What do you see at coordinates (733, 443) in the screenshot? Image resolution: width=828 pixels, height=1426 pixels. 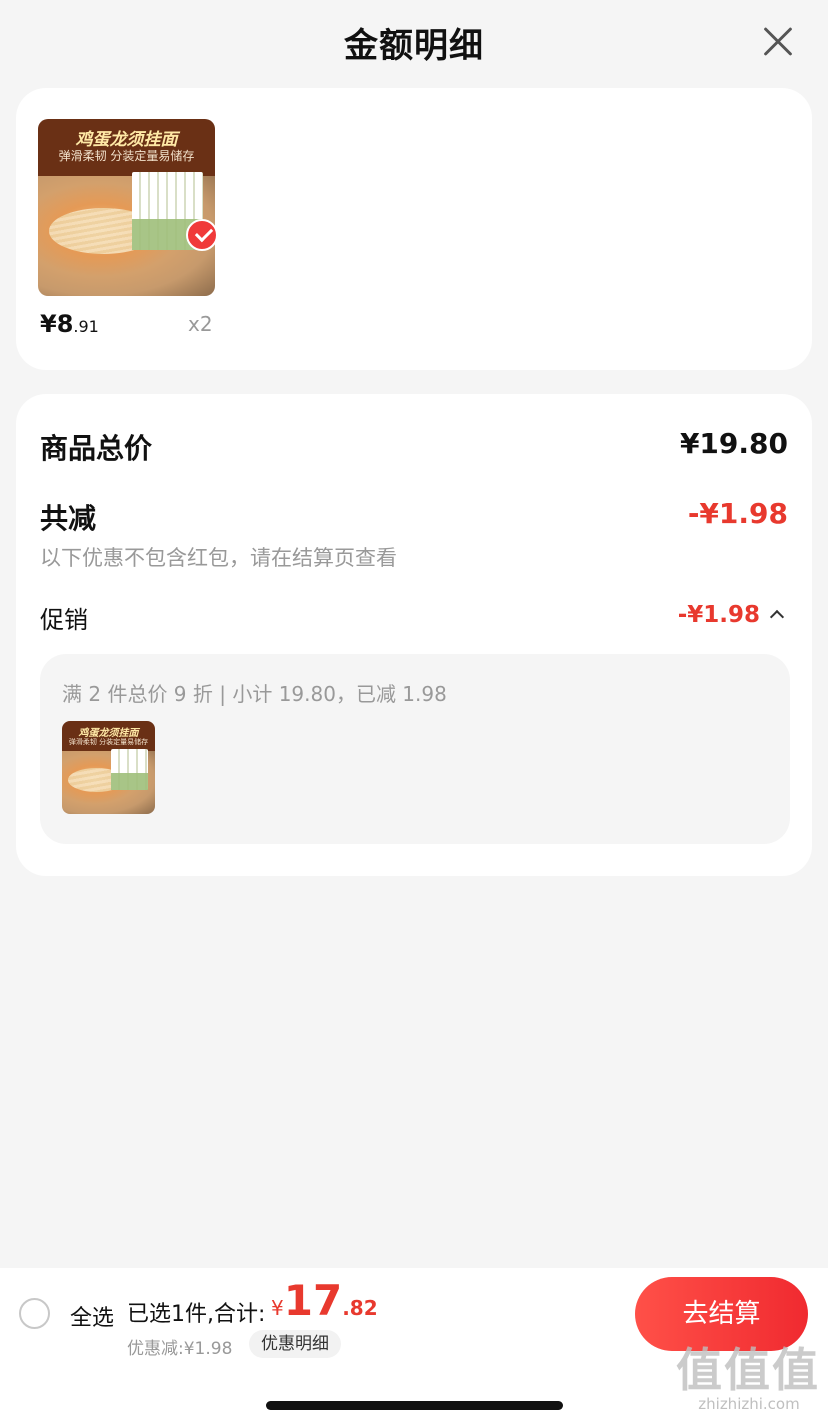 I see `total-price-value: ¥19.80` at bounding box center [733, 443].